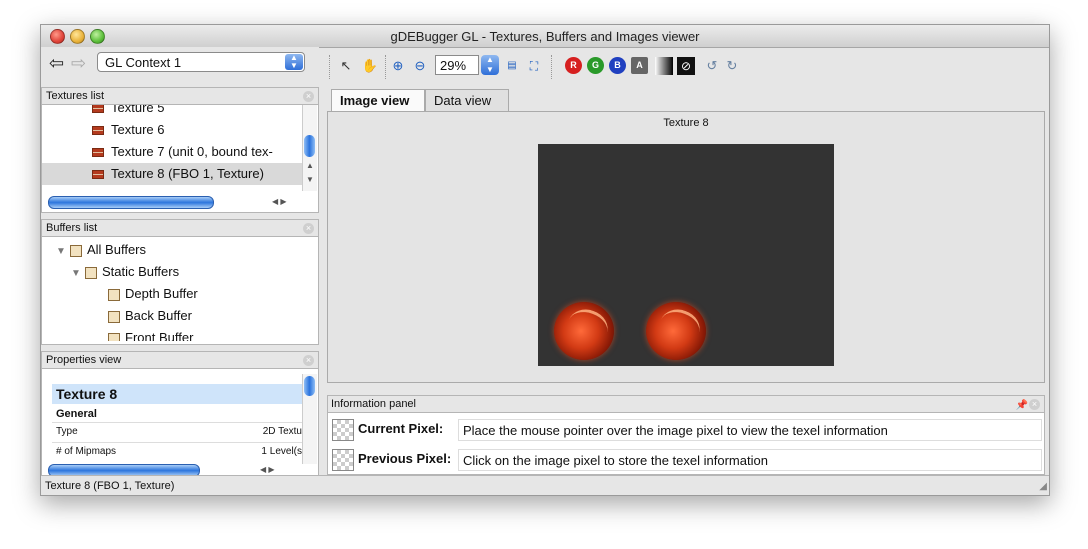 Image resolution: width=1088 pixels, height=549 pixels. Describe the element at coordinates (177, 451) in the screenshot. I see `property-row: # of Mipmaps 1 Level(s` at that location.